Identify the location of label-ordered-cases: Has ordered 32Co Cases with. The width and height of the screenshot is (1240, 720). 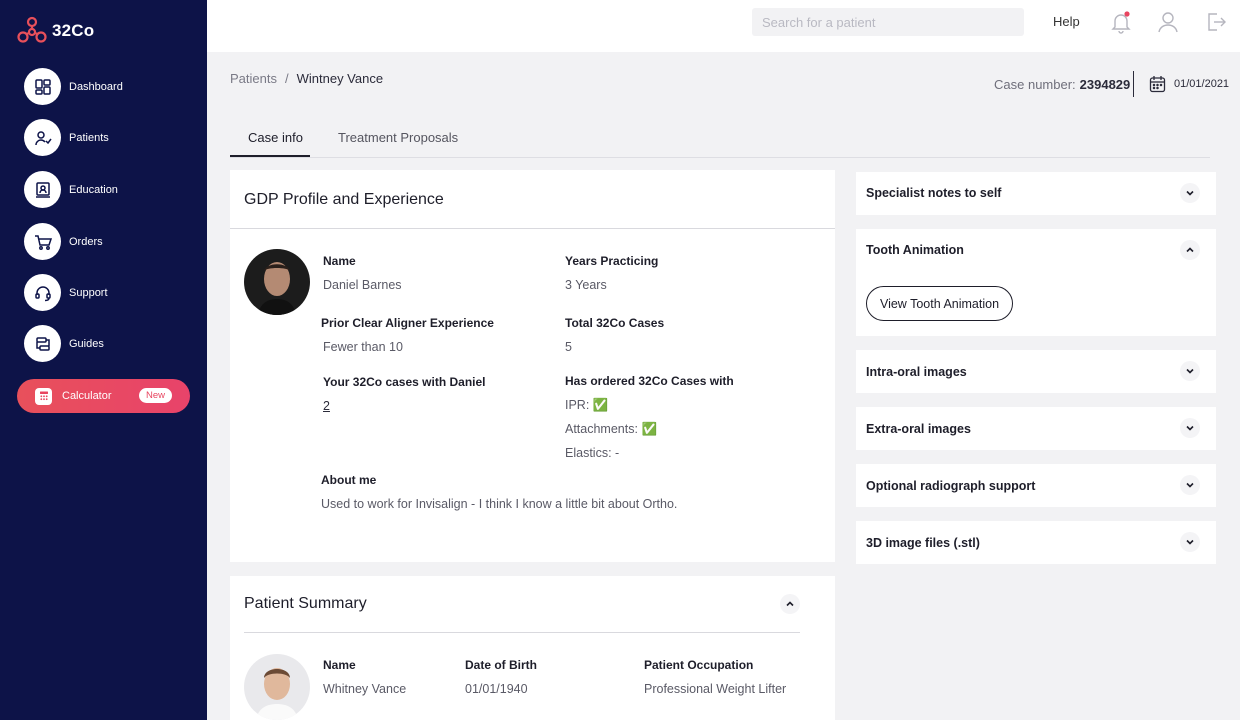
(649, 381).